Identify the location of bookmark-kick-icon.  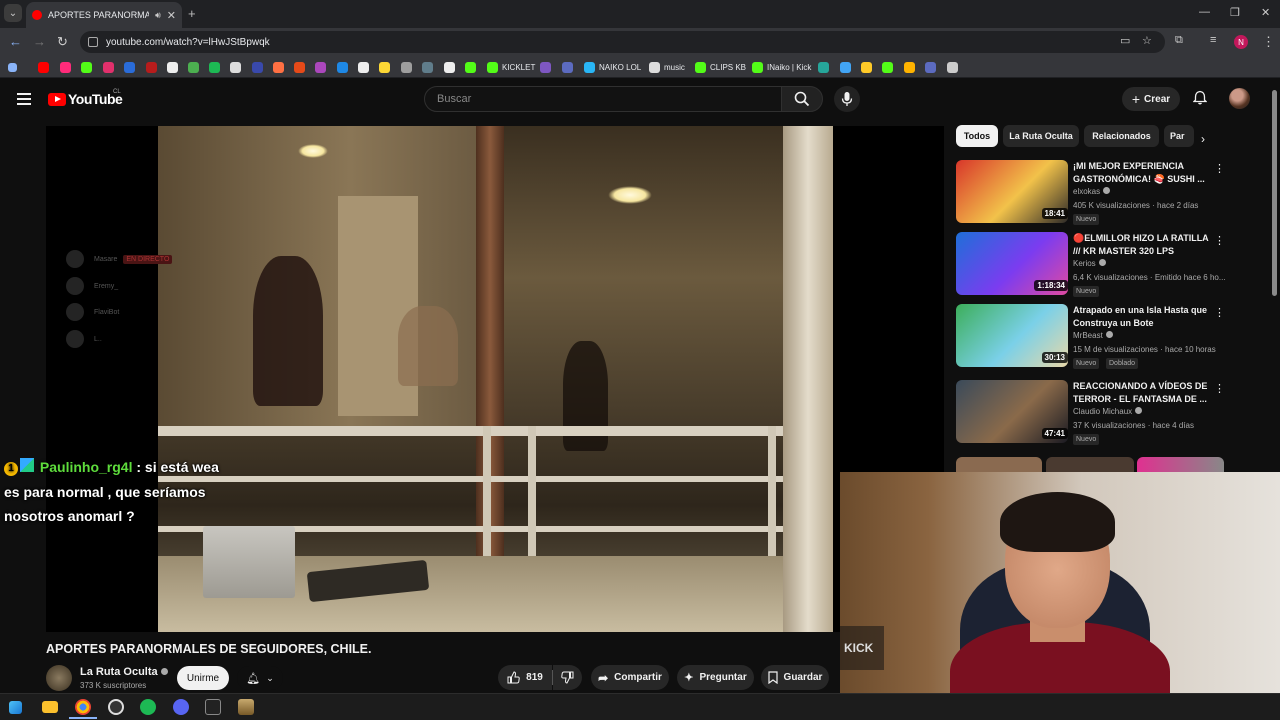
(88, 67).